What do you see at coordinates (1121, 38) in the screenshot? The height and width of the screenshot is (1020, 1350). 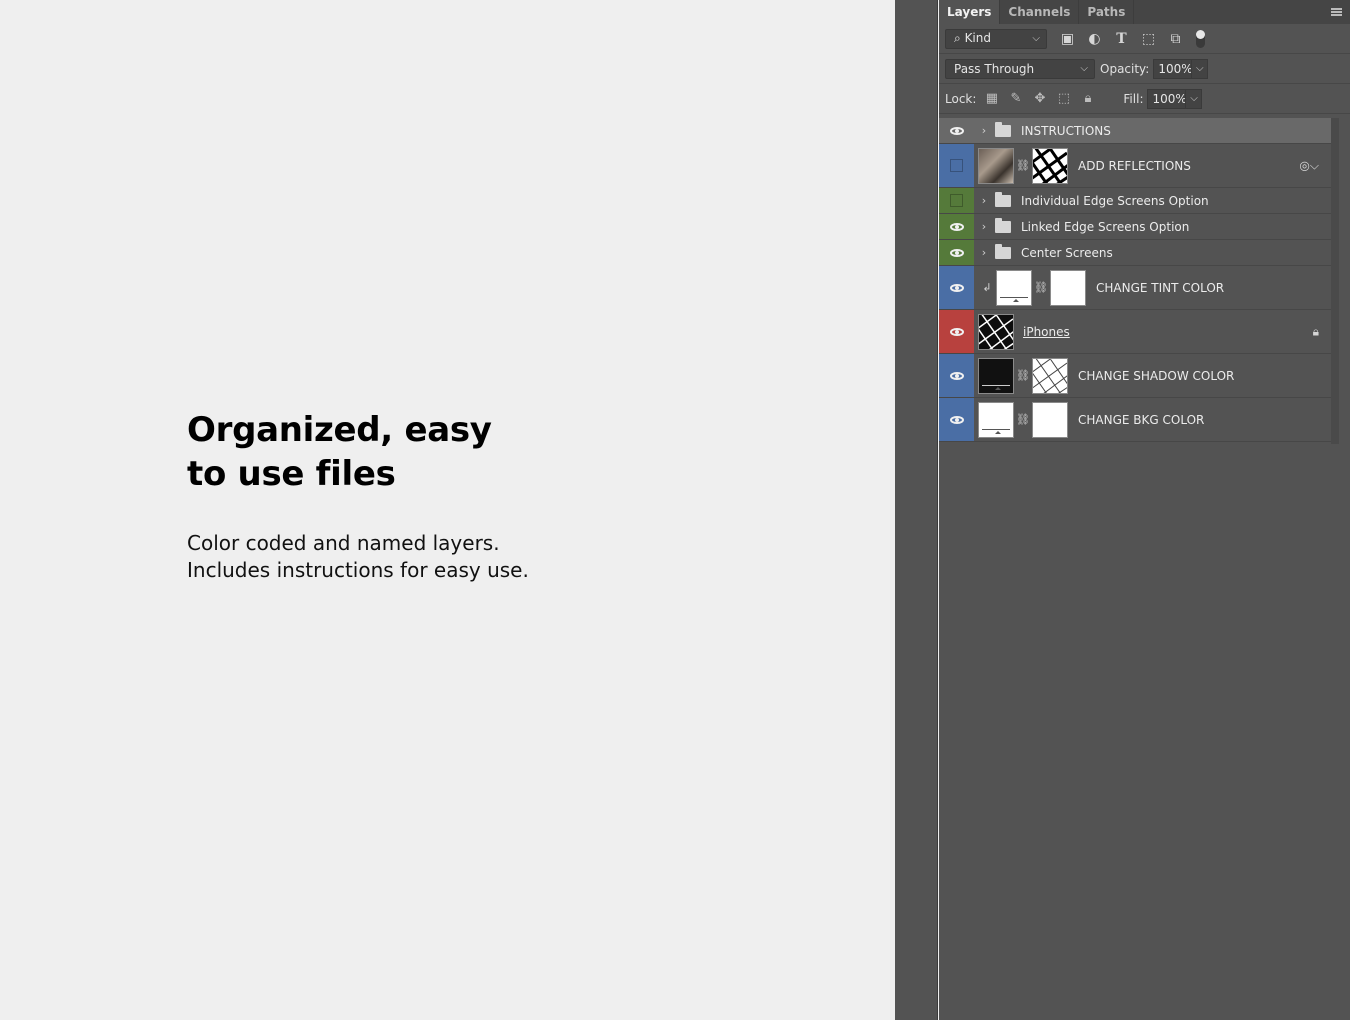 I see `type-filter-icon: T` at bounding box center [1121, 38].